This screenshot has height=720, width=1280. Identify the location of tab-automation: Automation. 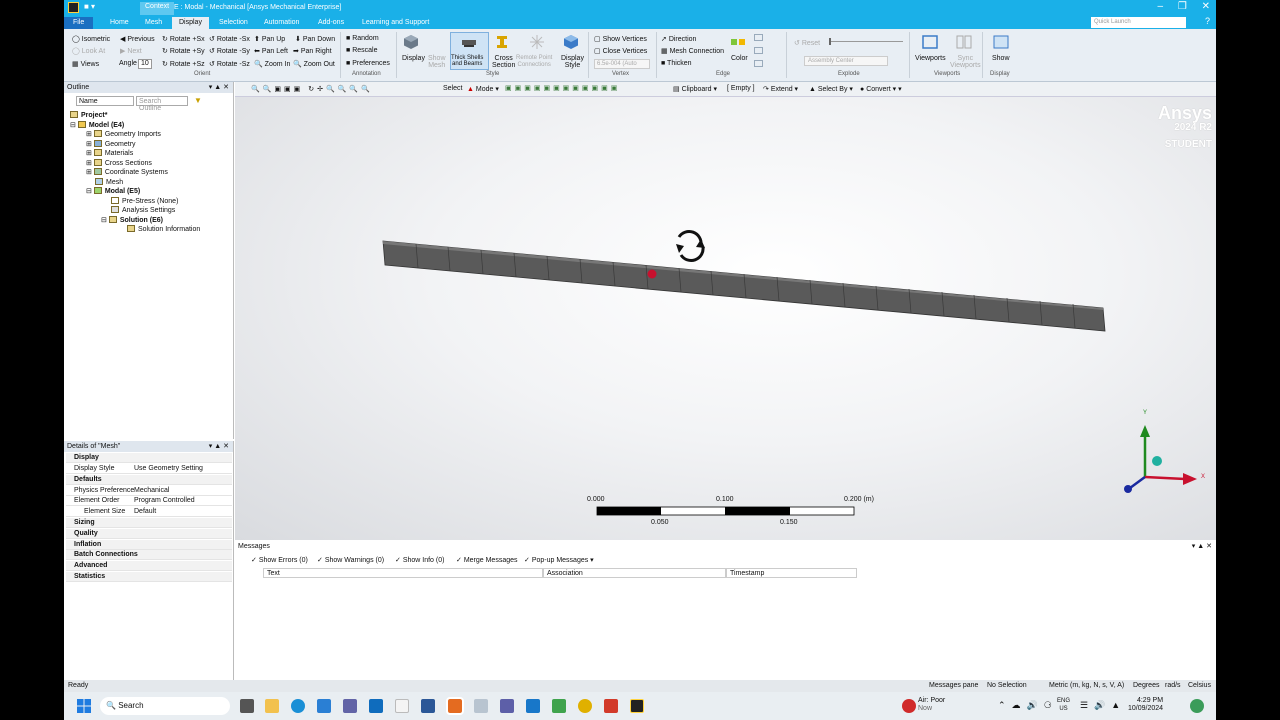
(281, 23).